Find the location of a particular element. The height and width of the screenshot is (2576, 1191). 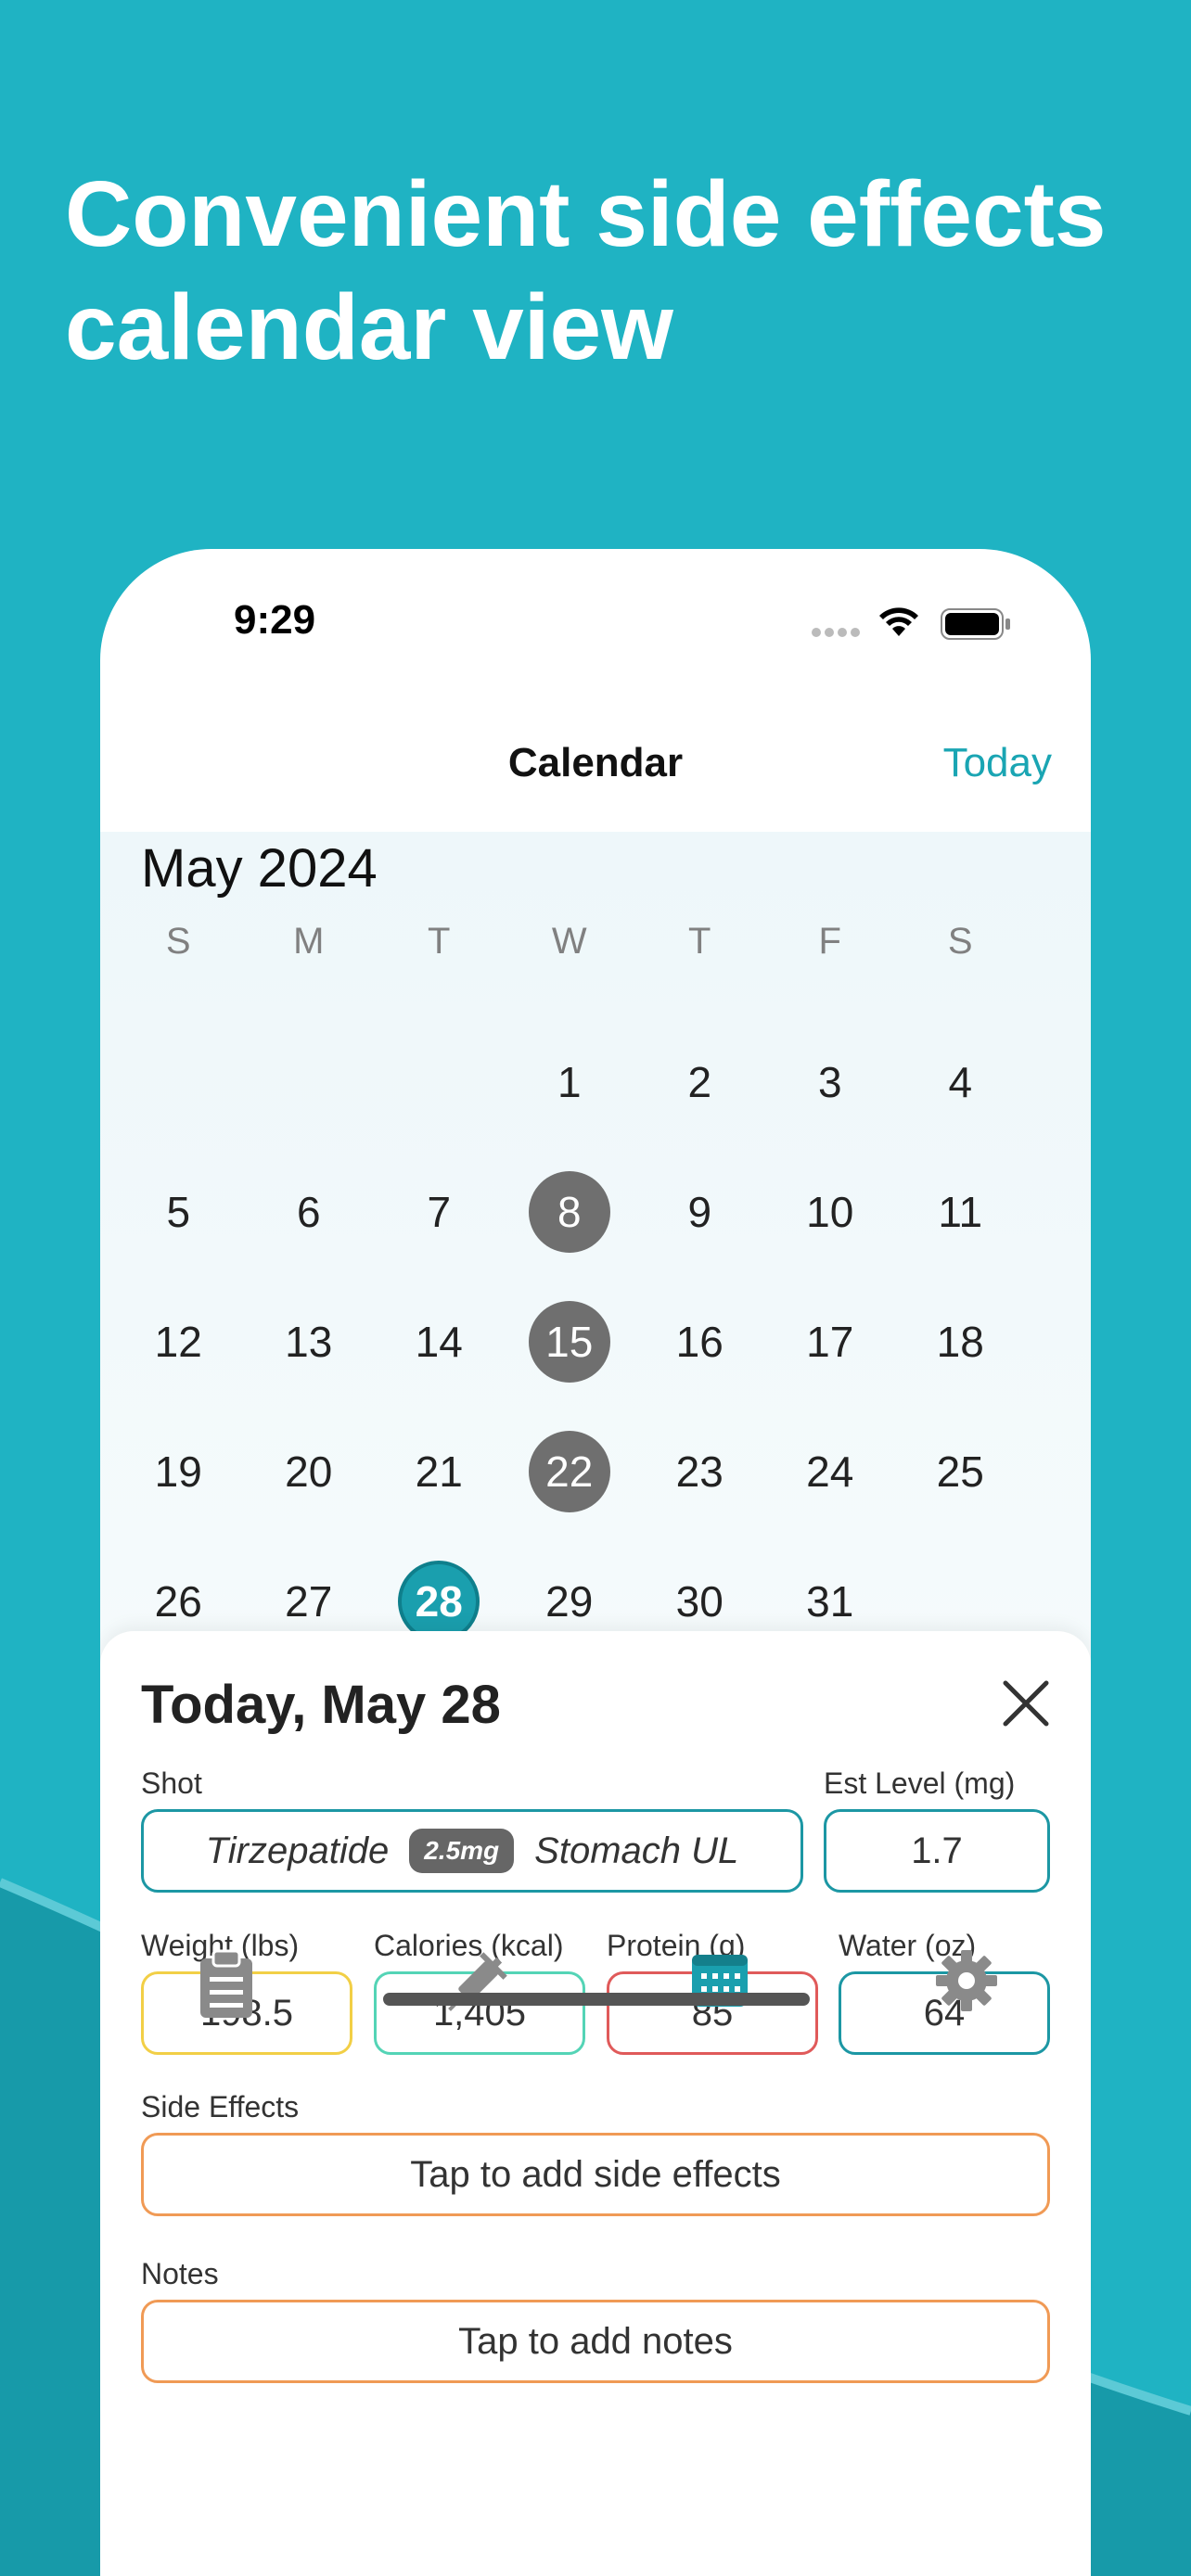

wifi-icon is located at coordinates (898, 622).